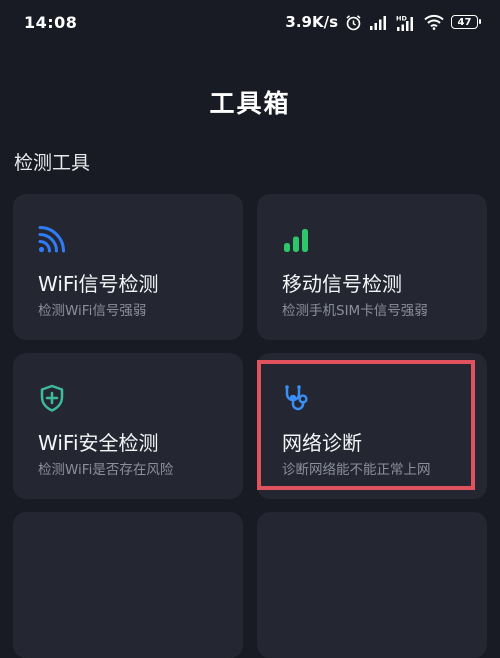 The image size is (500, 658). I want to click on tool-title: 移动信号检测, so click(342, 284).